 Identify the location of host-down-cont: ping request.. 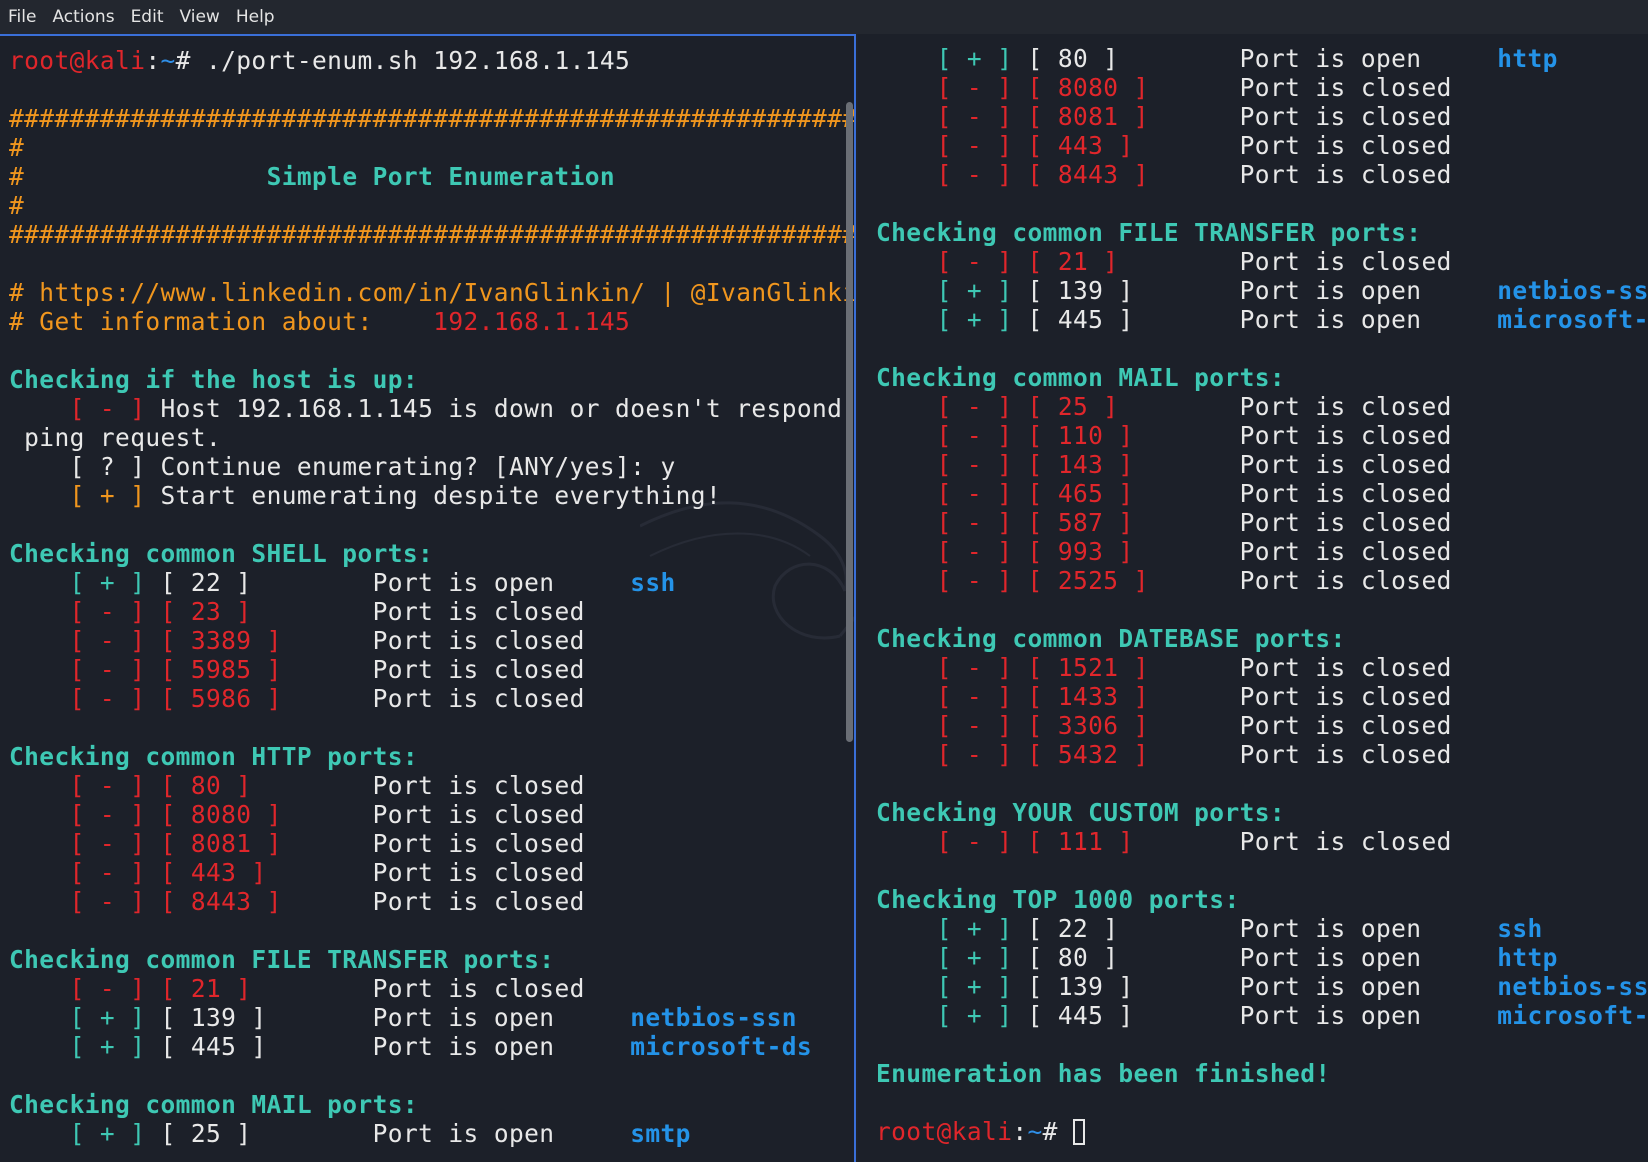
(431, 437).